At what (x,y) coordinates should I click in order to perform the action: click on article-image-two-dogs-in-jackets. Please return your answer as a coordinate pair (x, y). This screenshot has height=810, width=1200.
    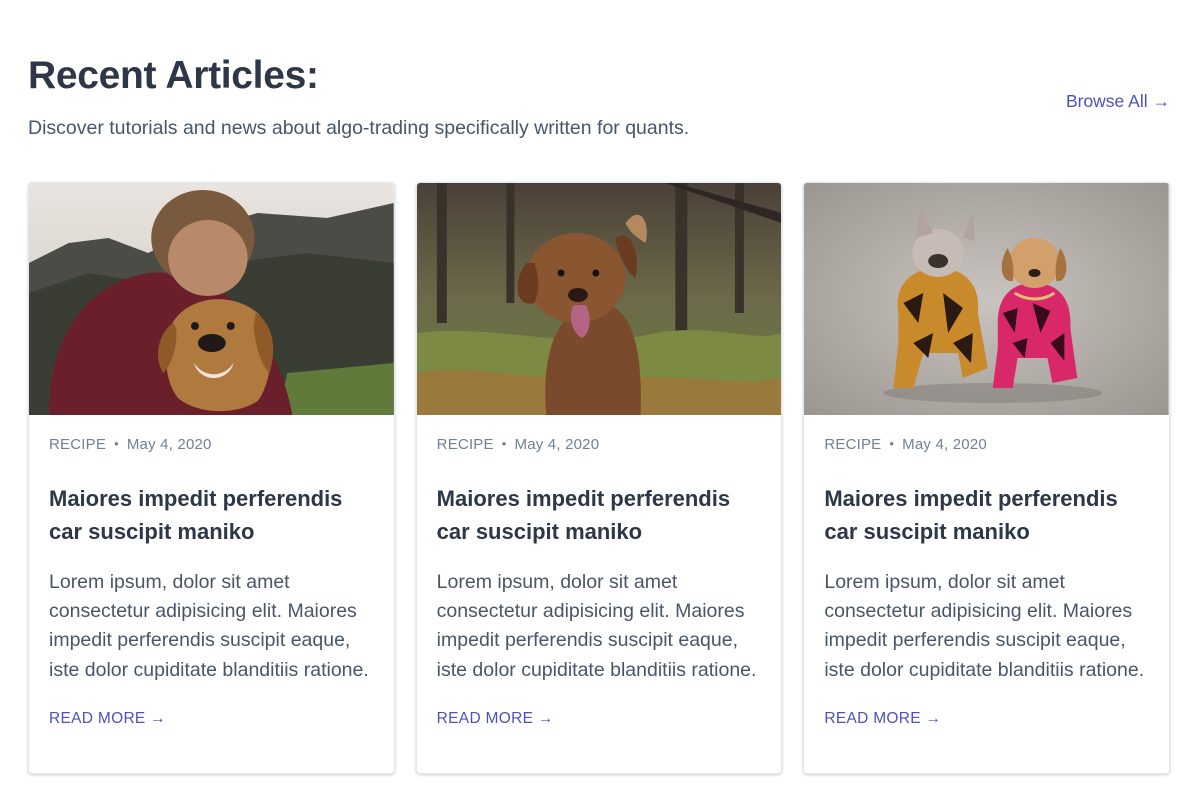
    Looking at the image, I should click on (987, 299).